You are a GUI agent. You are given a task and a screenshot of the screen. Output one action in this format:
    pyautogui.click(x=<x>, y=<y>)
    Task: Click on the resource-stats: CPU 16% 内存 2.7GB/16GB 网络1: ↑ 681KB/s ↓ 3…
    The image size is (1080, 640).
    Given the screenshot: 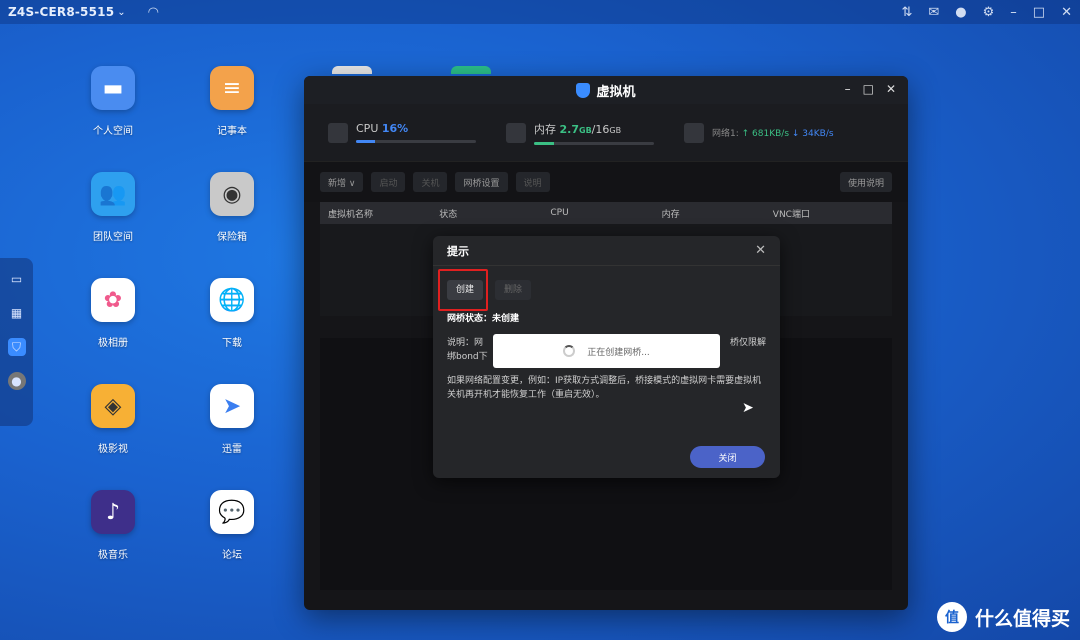 What is the action you would take?
    pyautogui.click(x=606, y=133)
    